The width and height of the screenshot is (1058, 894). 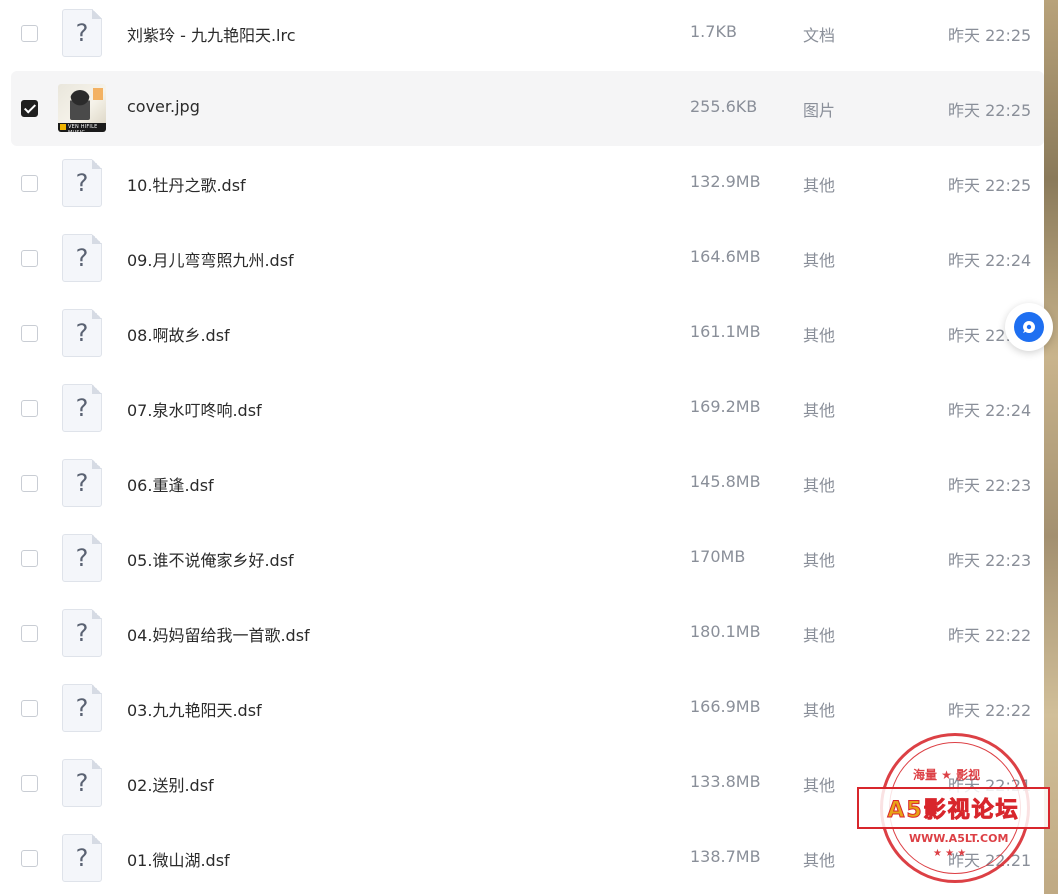 I want to click on file-row: ? 10.牡丹之歌.dsf 132.9MB 其他 昨天 22:25, so click(x=527, y=183).